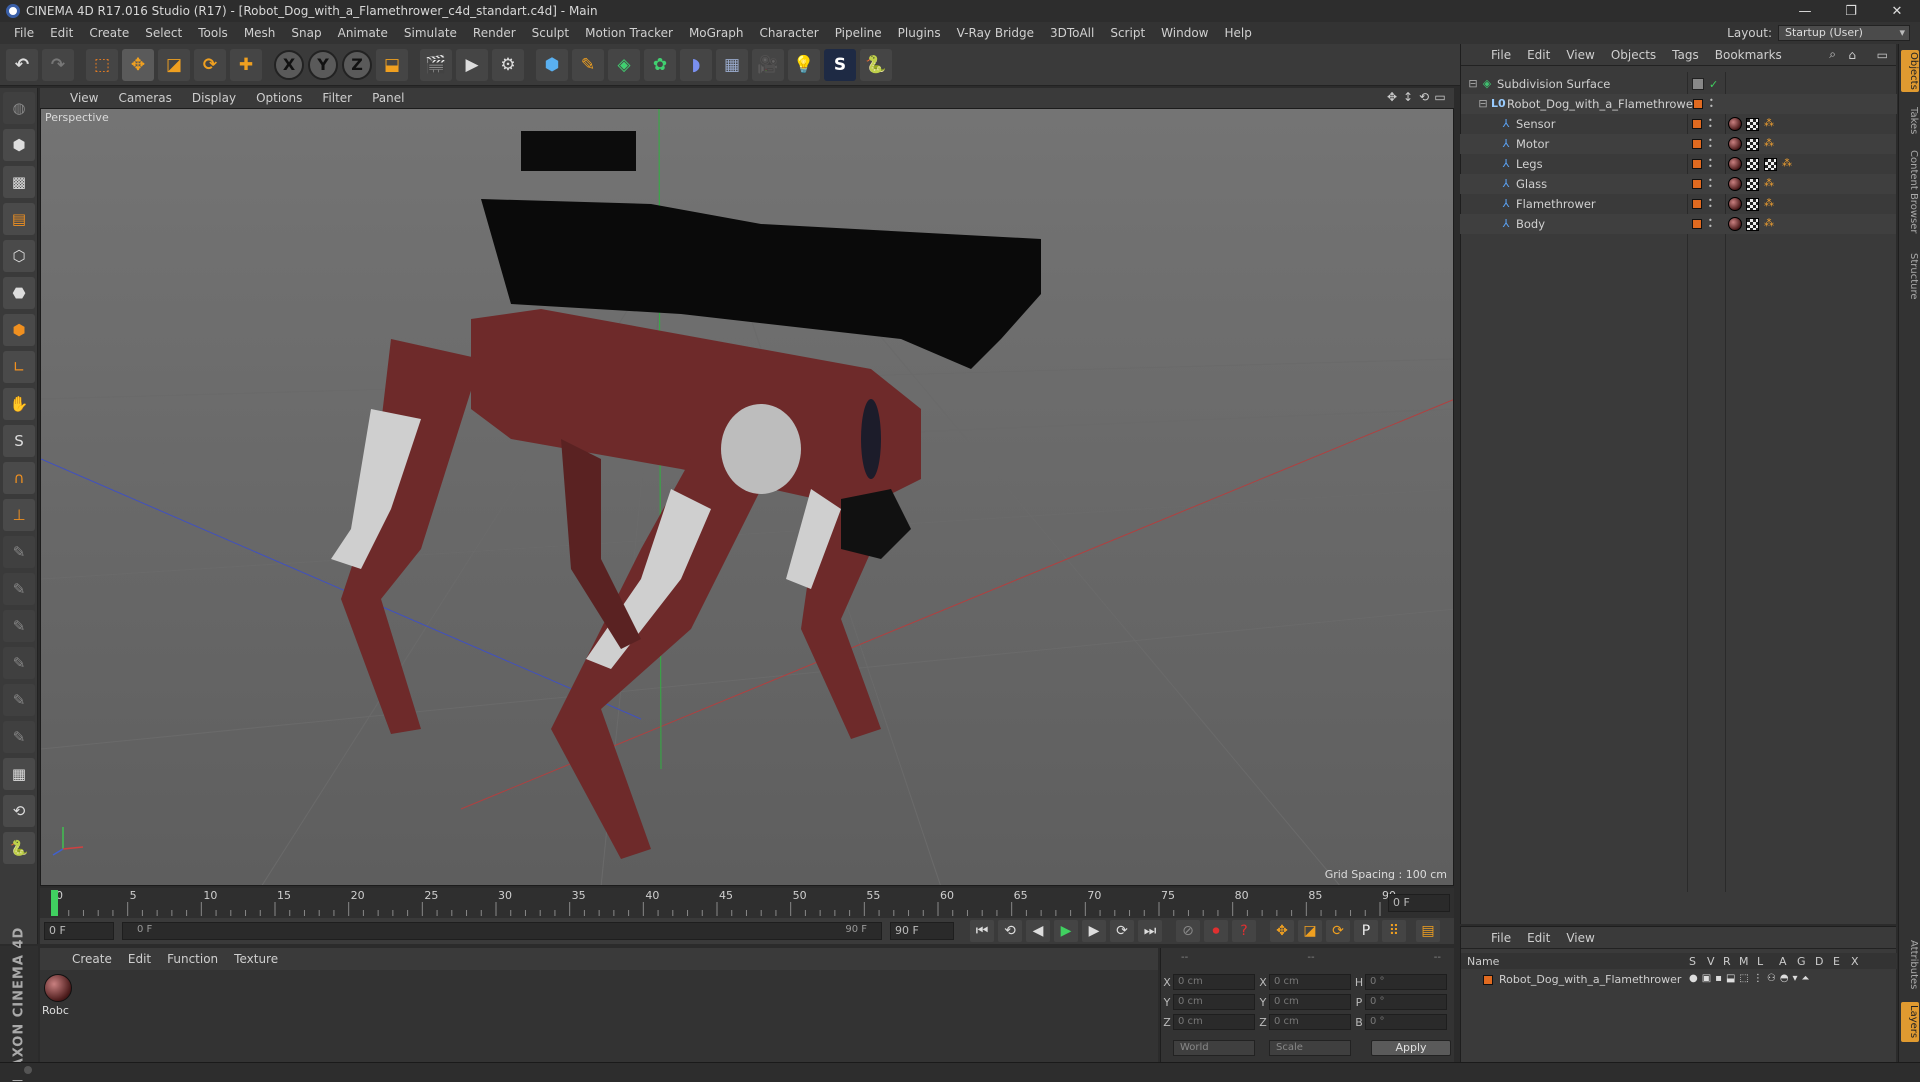 The height and width of the screenshot is (1082, 1920). Describe the element at coordinates (1711, 961) in the screenshot. I see `layer-column-view: V` at that location.